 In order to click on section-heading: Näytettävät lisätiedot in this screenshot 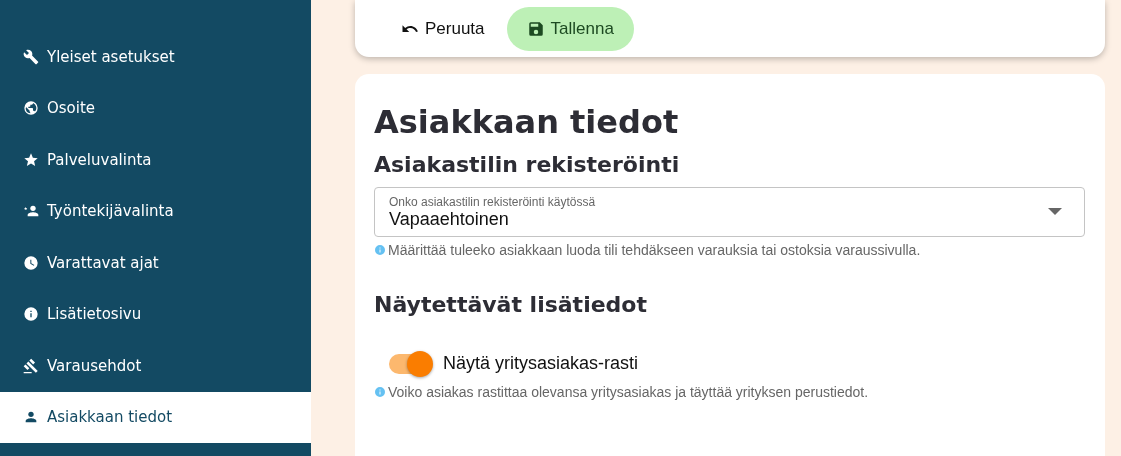, I will do `click(511, 304)`.